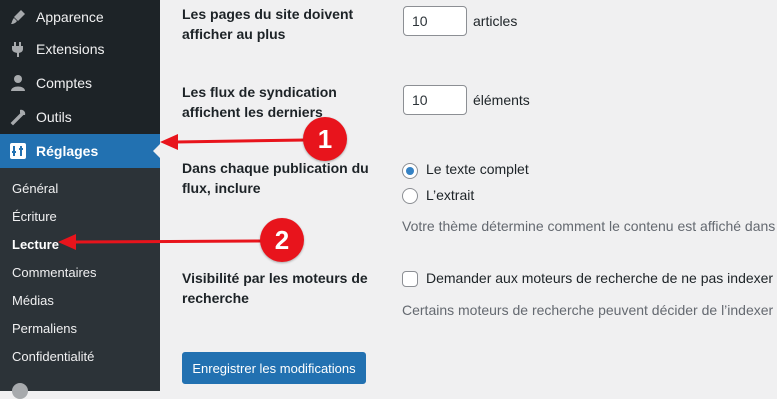 Image resolution: width=777 pixels, height=399 pixels. What do you see at coordinates (18, 151) in the screenshot?
I see `settings-icon` at bounding box center [18, 151].